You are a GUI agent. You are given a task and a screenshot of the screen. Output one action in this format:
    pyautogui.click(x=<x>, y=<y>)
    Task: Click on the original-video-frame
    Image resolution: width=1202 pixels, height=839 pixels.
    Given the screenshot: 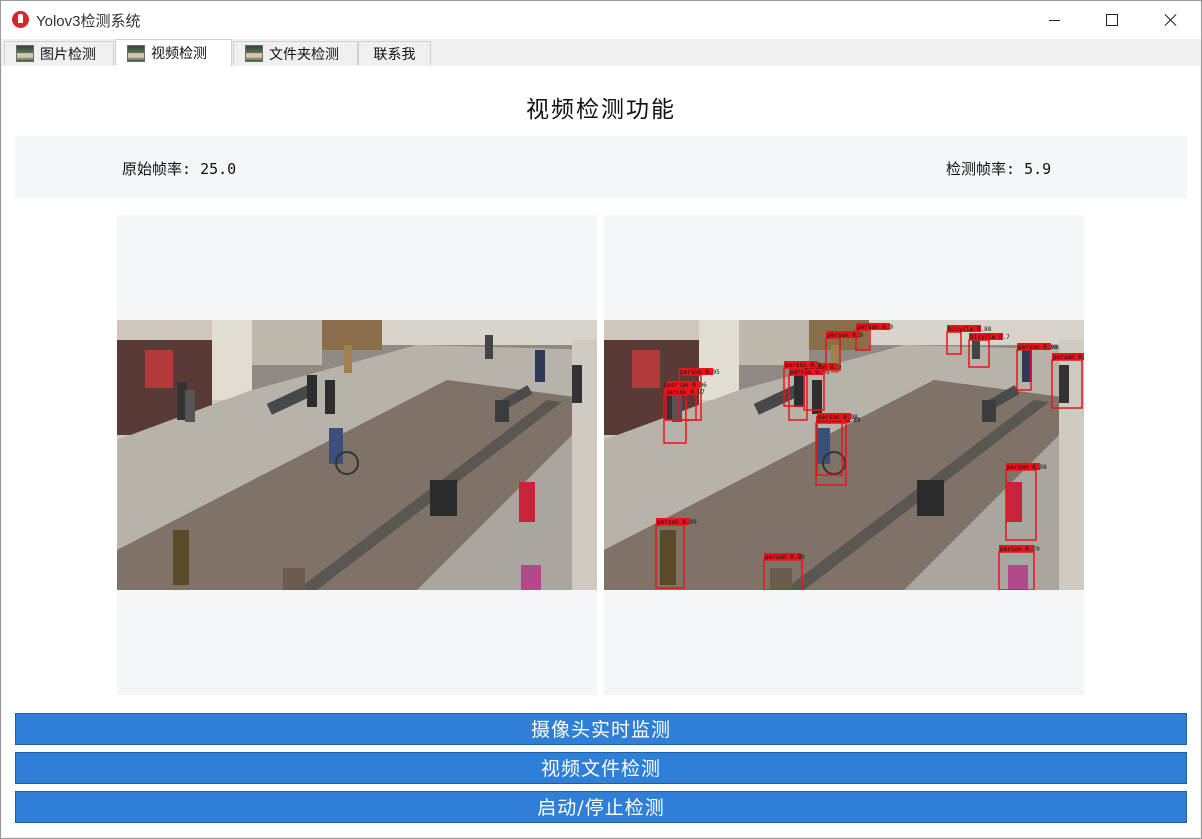 What is the action you would take?
    pyautogui.click(x=357, y=455)
    